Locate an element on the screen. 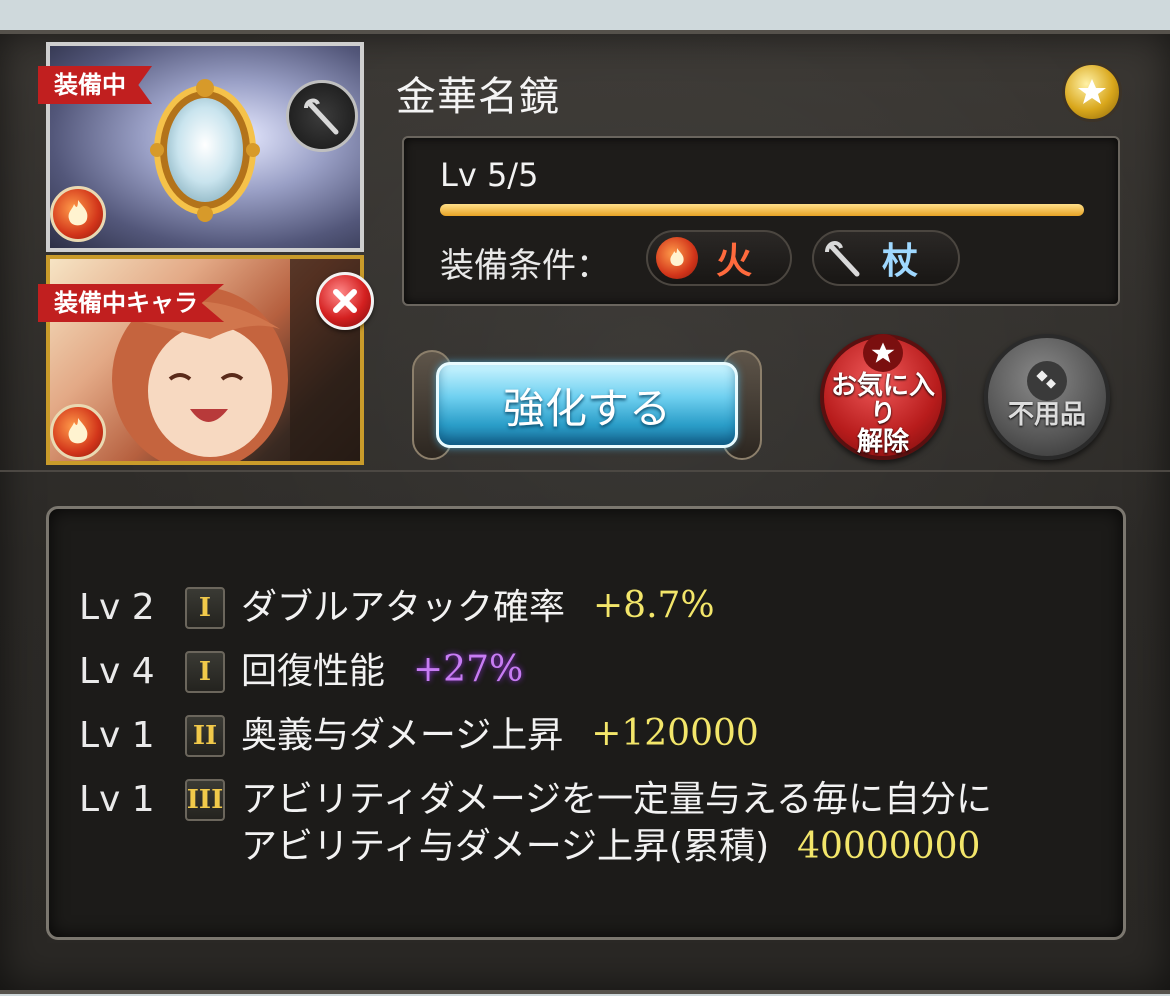 This screenshot has width=1170, height=996. level-progress-bar is located at coordinates (762, 210).